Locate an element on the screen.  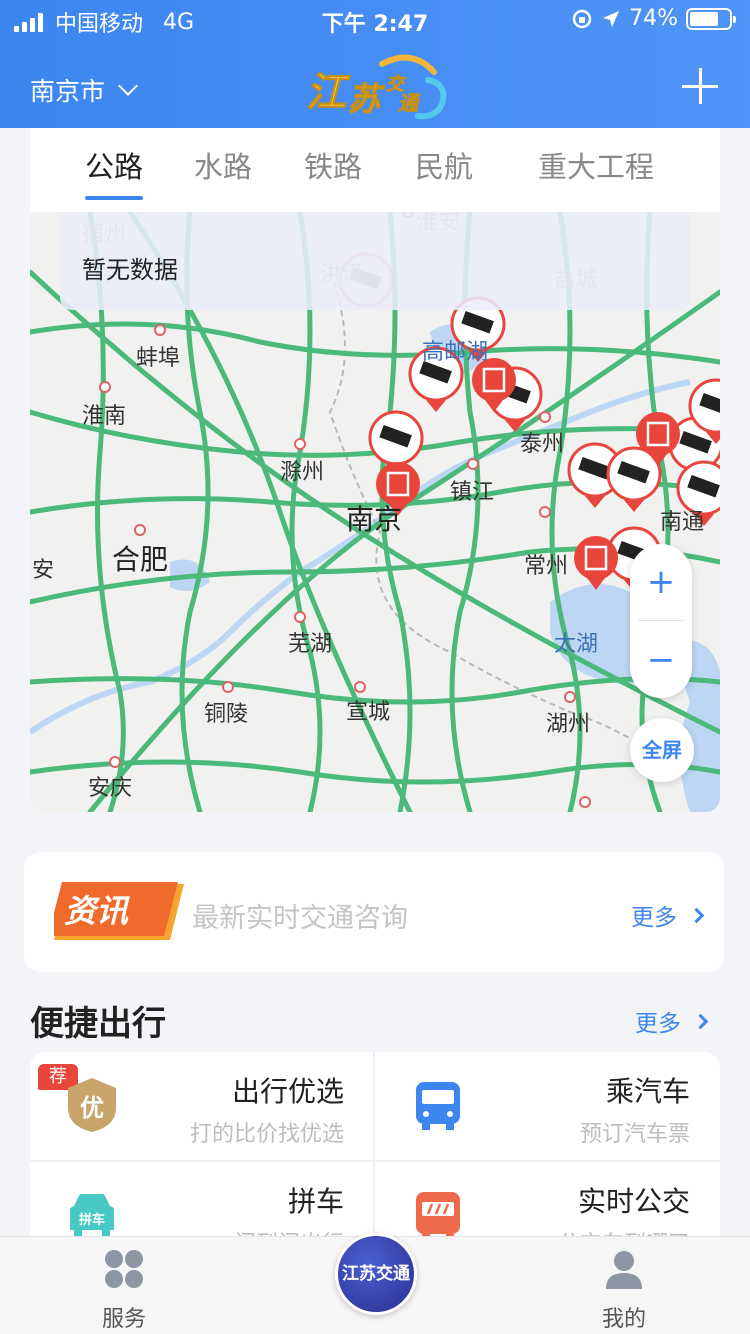
map-label: 南京 is located at coordinates (374, 519).